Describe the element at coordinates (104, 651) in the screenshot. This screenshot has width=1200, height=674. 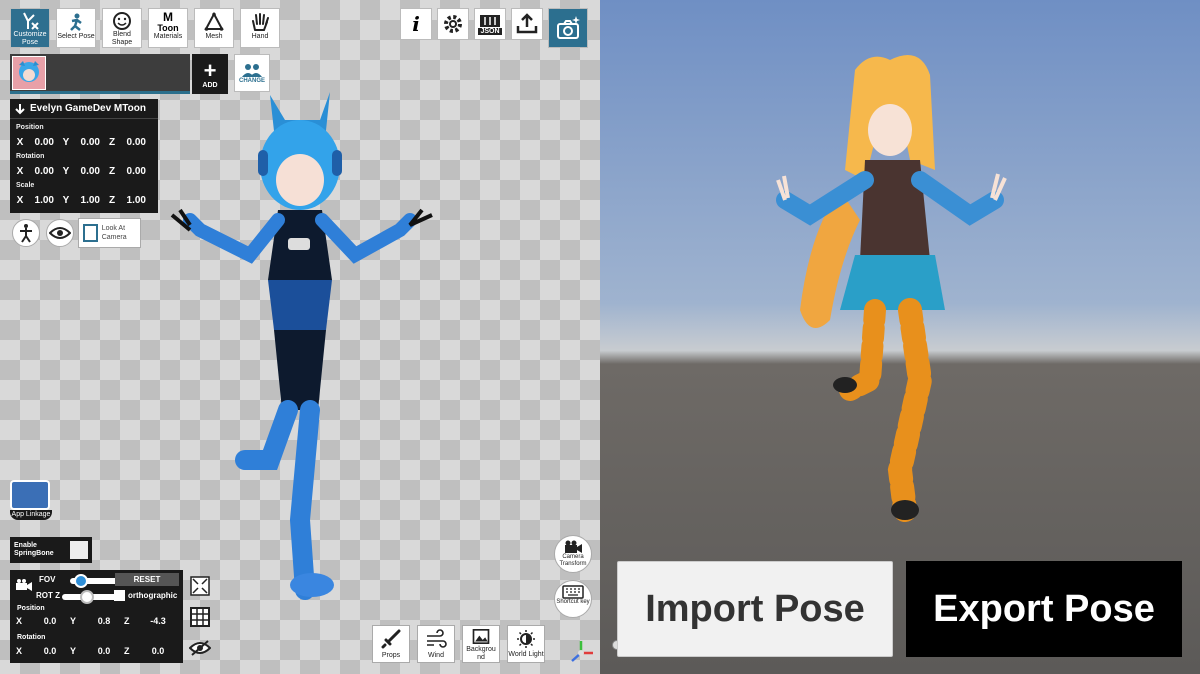
I see `camera-rotation-y-field: 0.0` at that location.